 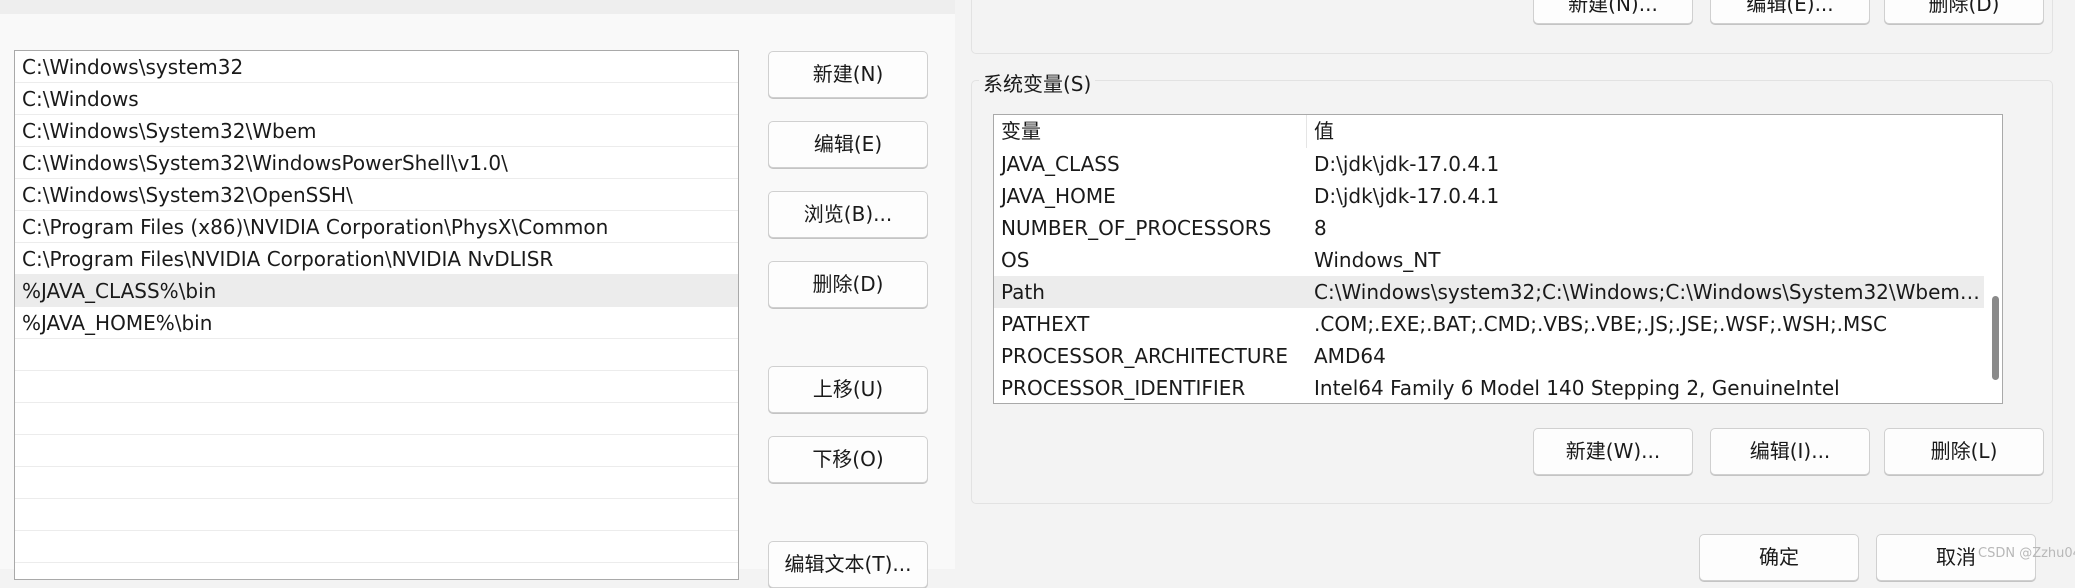 I want to click on variable-name: PATHEXT, so click(x=1045, y=324).